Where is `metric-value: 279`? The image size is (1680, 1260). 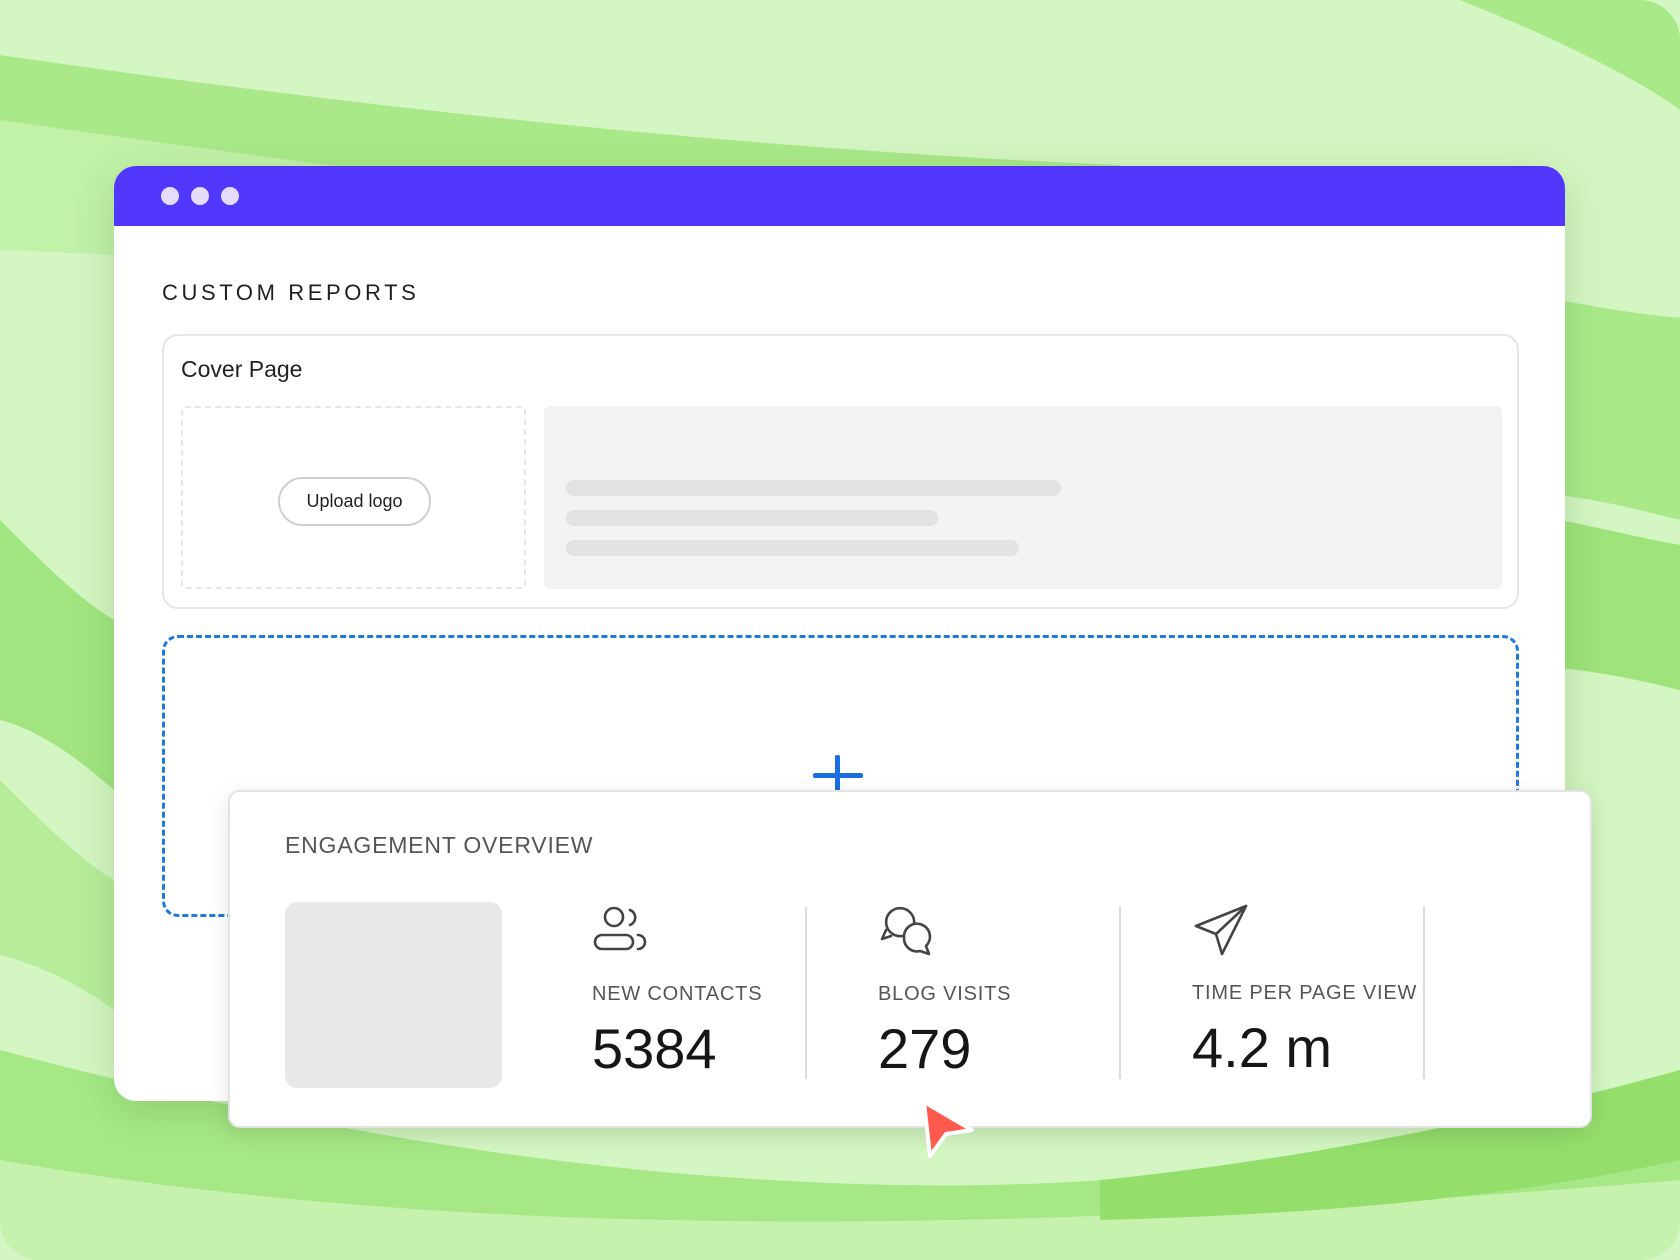 metric-value: 279 is located at coordinates (925, 1048).